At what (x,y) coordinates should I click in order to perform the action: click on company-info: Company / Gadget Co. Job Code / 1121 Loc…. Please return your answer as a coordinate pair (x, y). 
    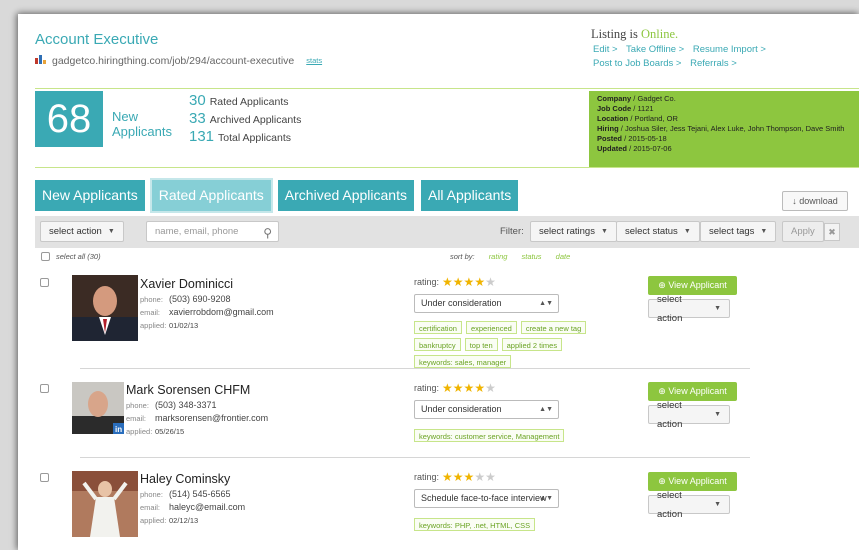
    Looking at the image, I should click on (724, 129).